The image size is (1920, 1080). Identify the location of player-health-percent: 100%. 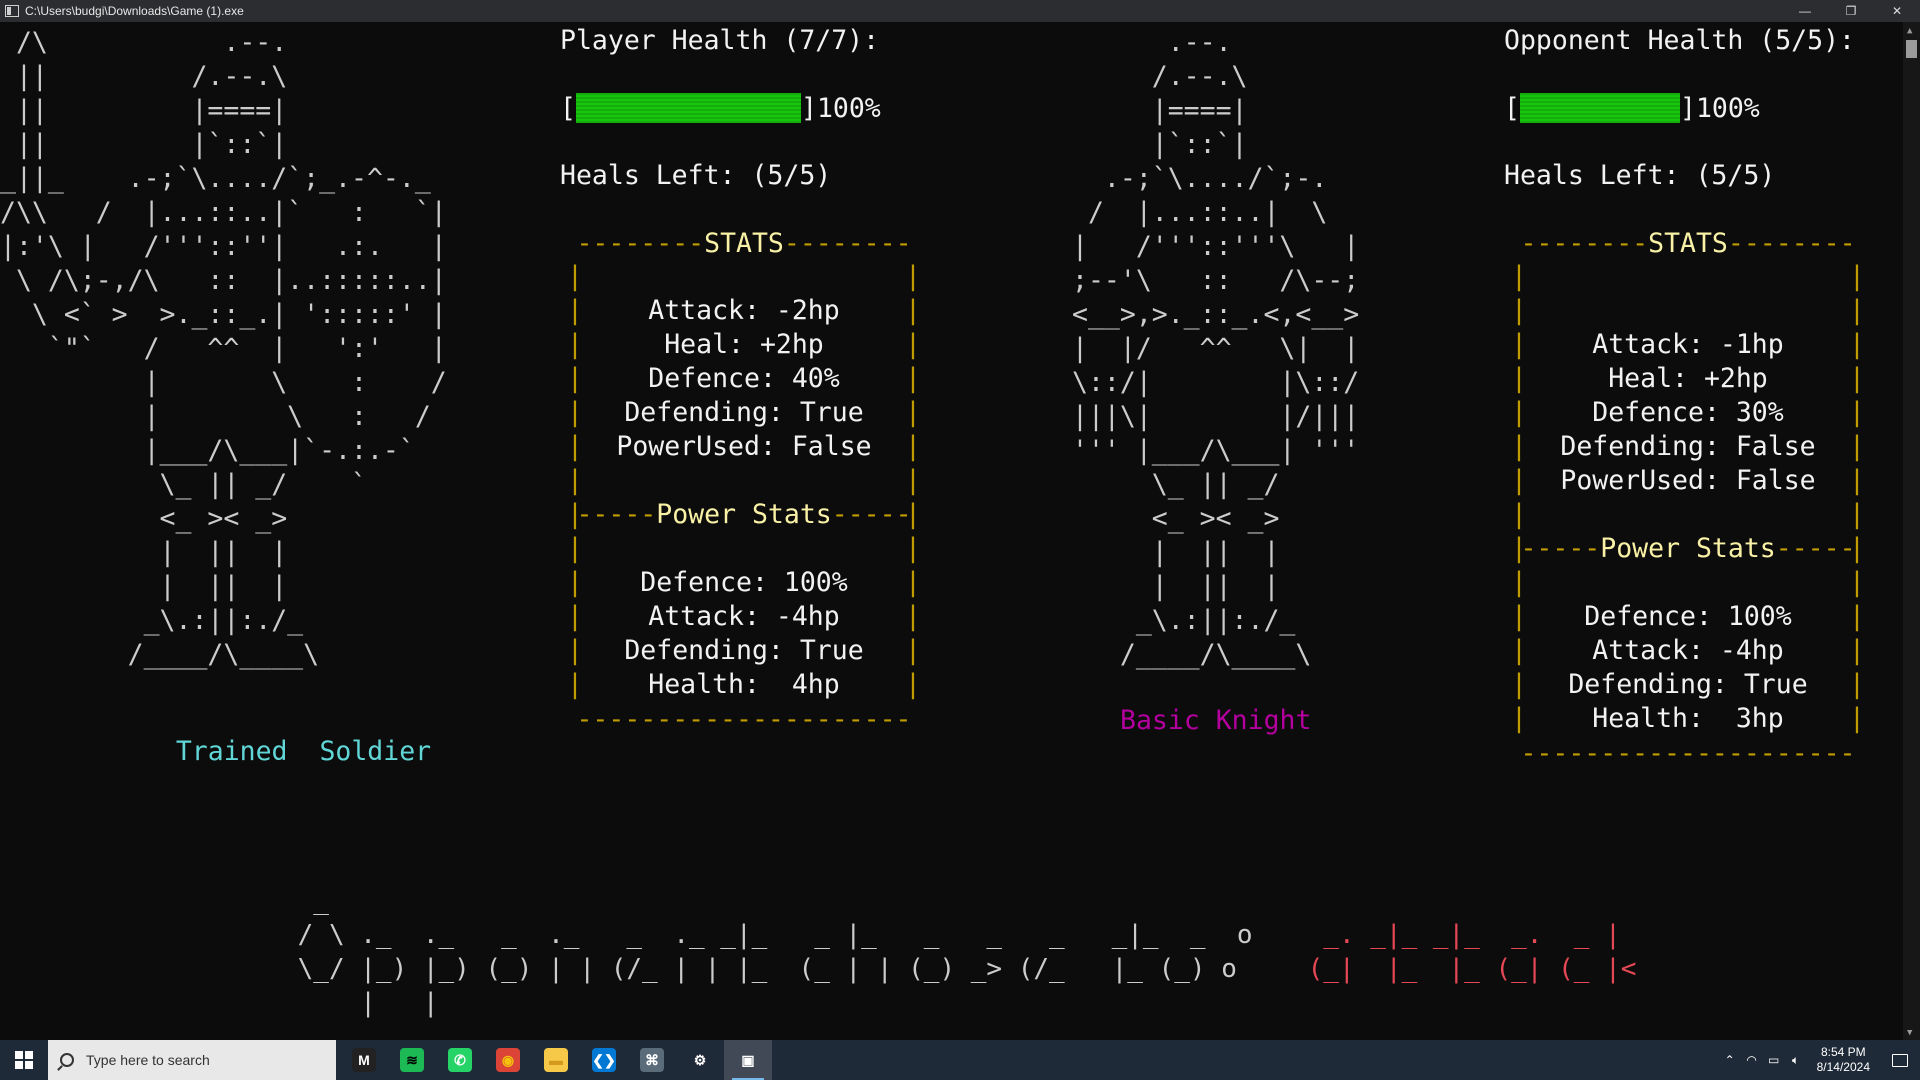
(848, 108).